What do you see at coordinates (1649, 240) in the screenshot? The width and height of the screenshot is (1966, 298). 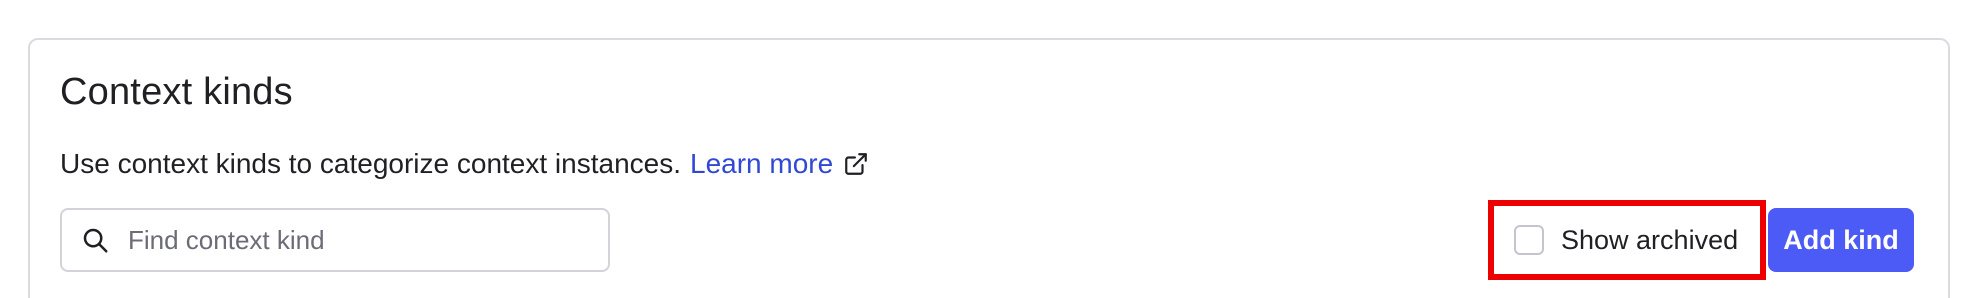 I see `show-archived-label: Show archived` at bounding box center [1649, 240].